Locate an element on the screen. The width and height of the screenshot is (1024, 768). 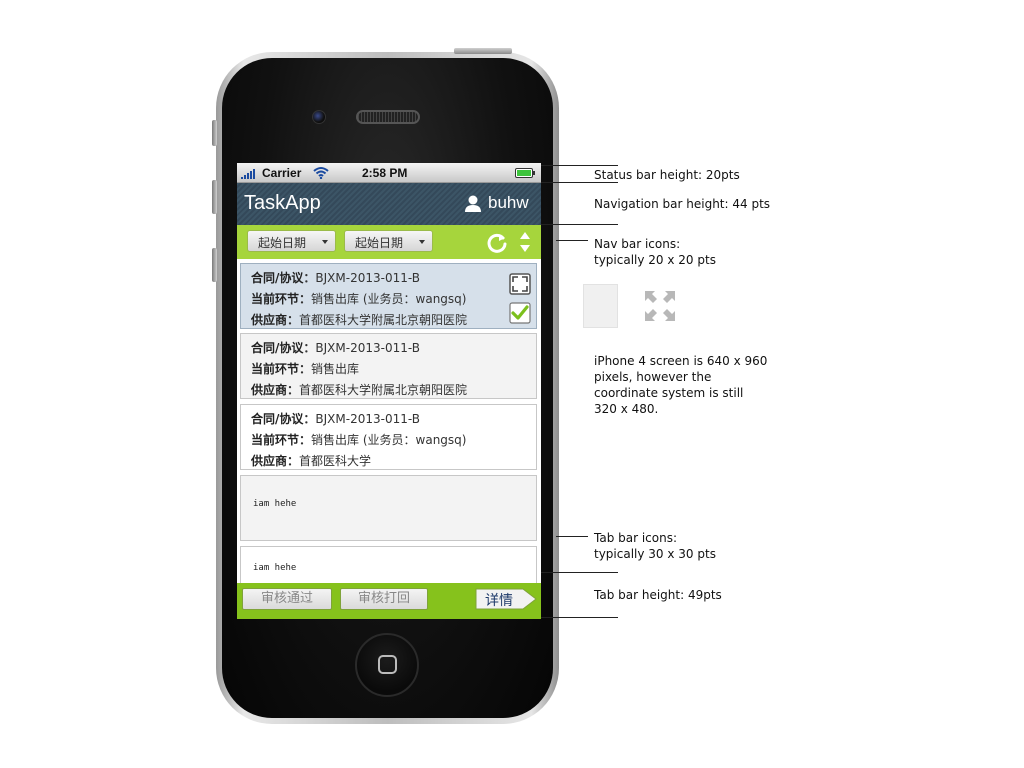
home-button is located at coordinates (387, 665).